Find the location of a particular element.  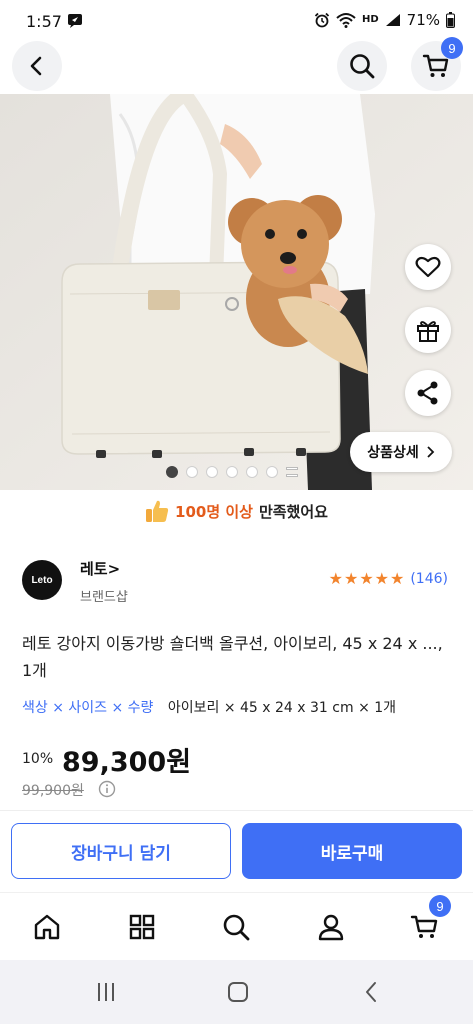

home-icon is located at coordinates (47, 927).